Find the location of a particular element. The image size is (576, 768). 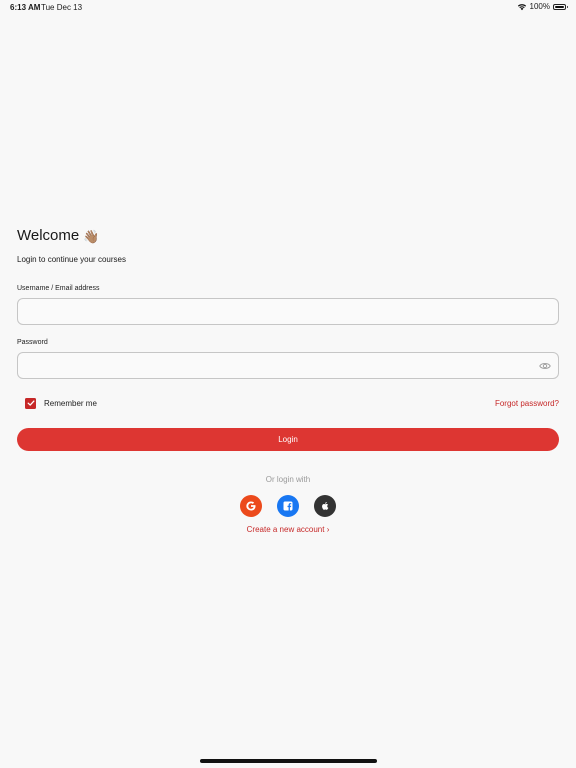

status-indicators: 100% is located at coordinates (542, 6).